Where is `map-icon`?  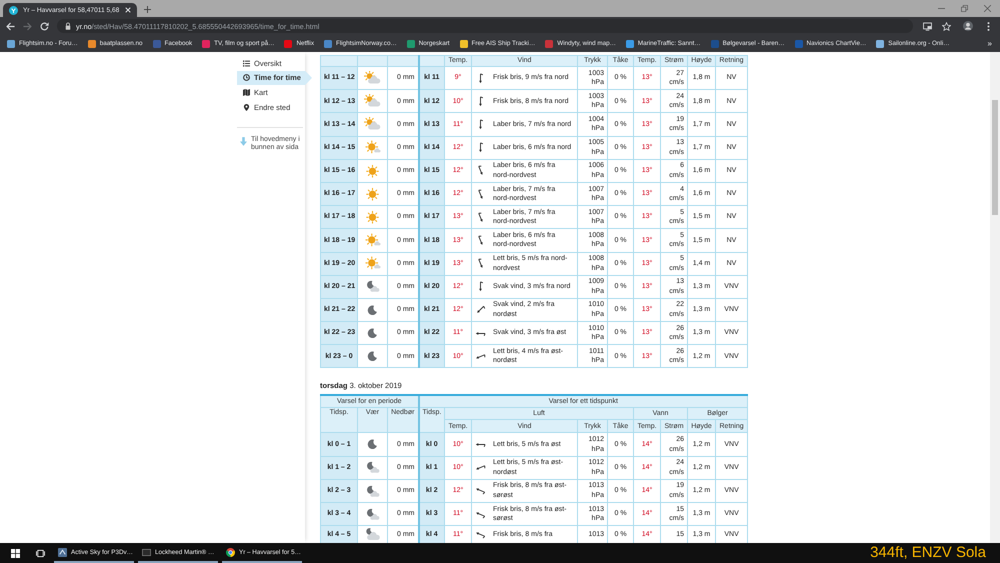
map-icon is located at coordinates (246, 92).